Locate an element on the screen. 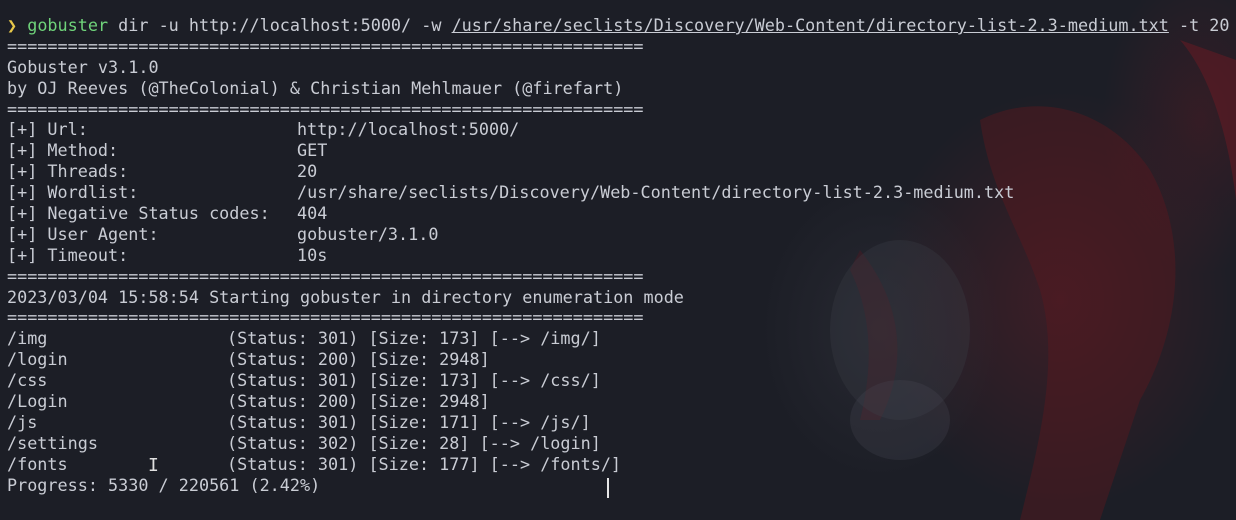  result-path: /Login is located at coordinates (37, 401).